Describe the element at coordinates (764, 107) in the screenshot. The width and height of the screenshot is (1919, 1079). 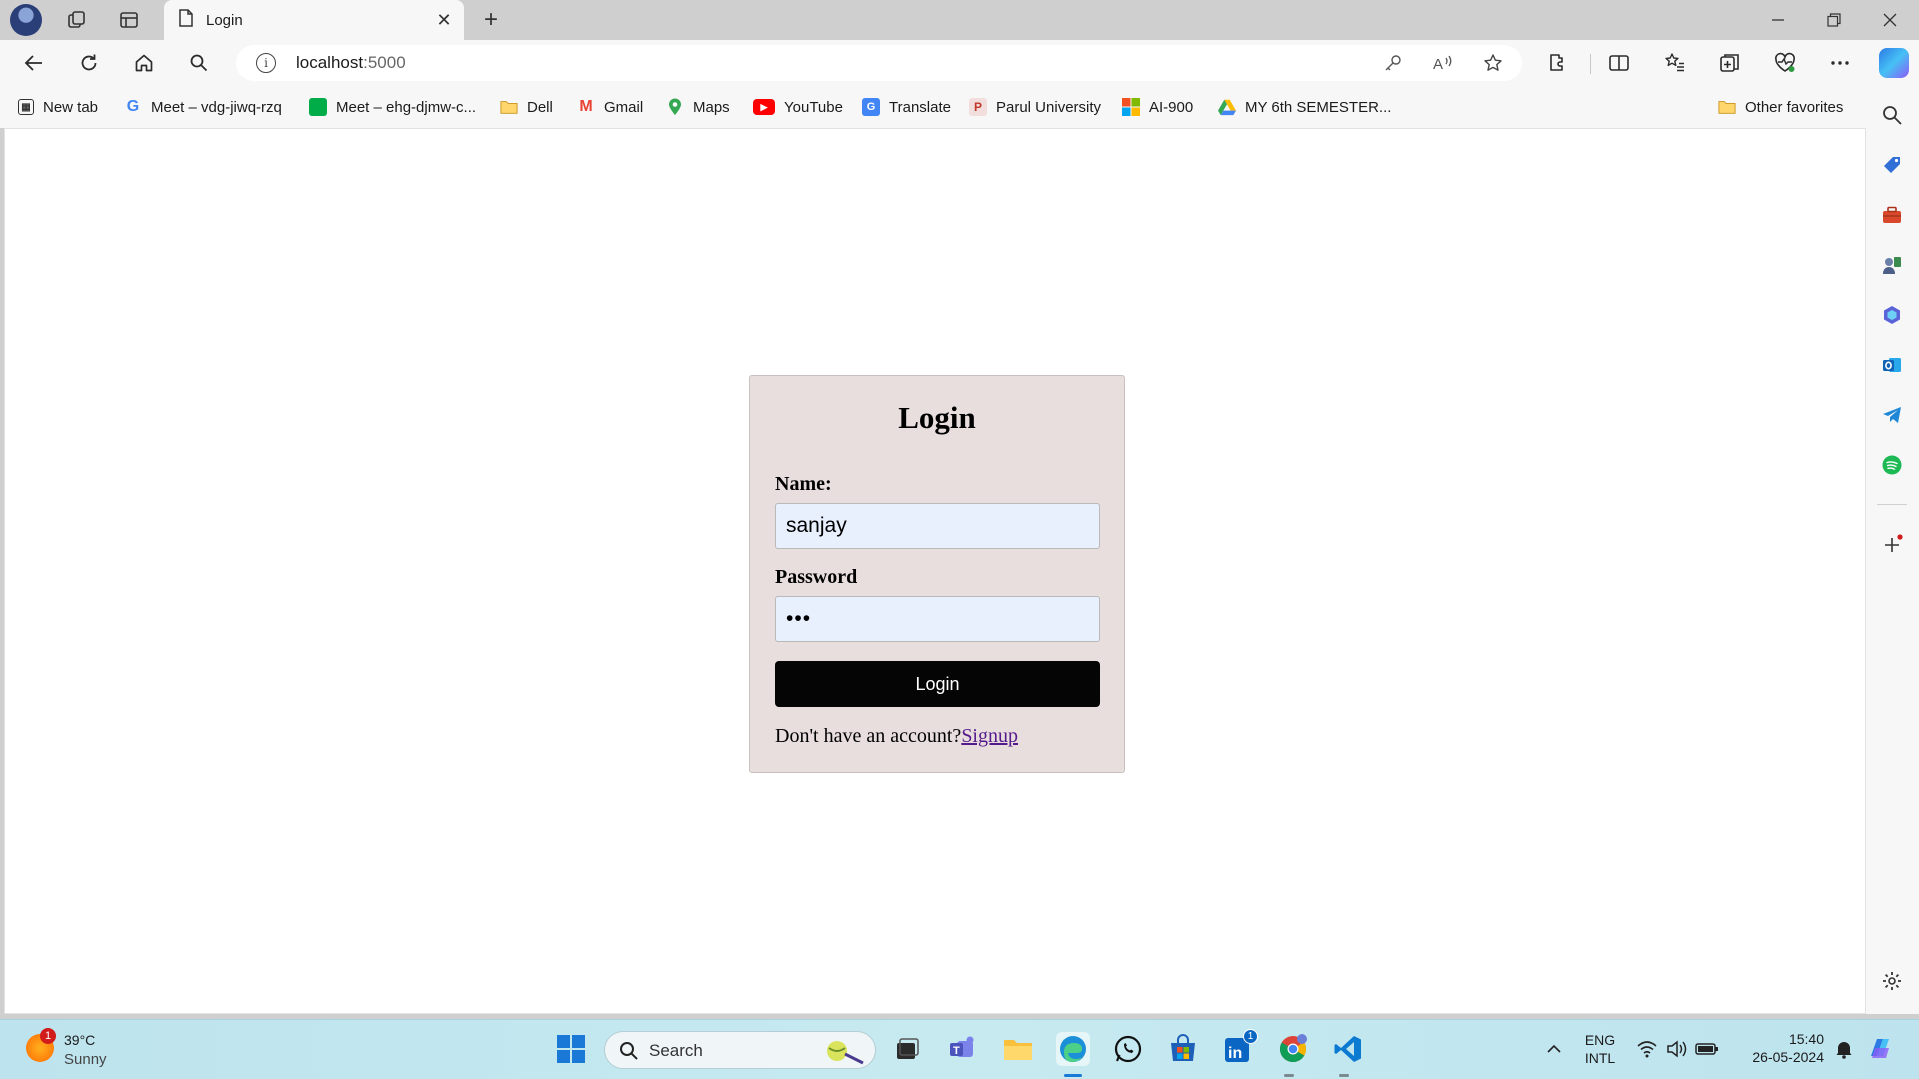
I see `youtube-icon: ▶` at that location.